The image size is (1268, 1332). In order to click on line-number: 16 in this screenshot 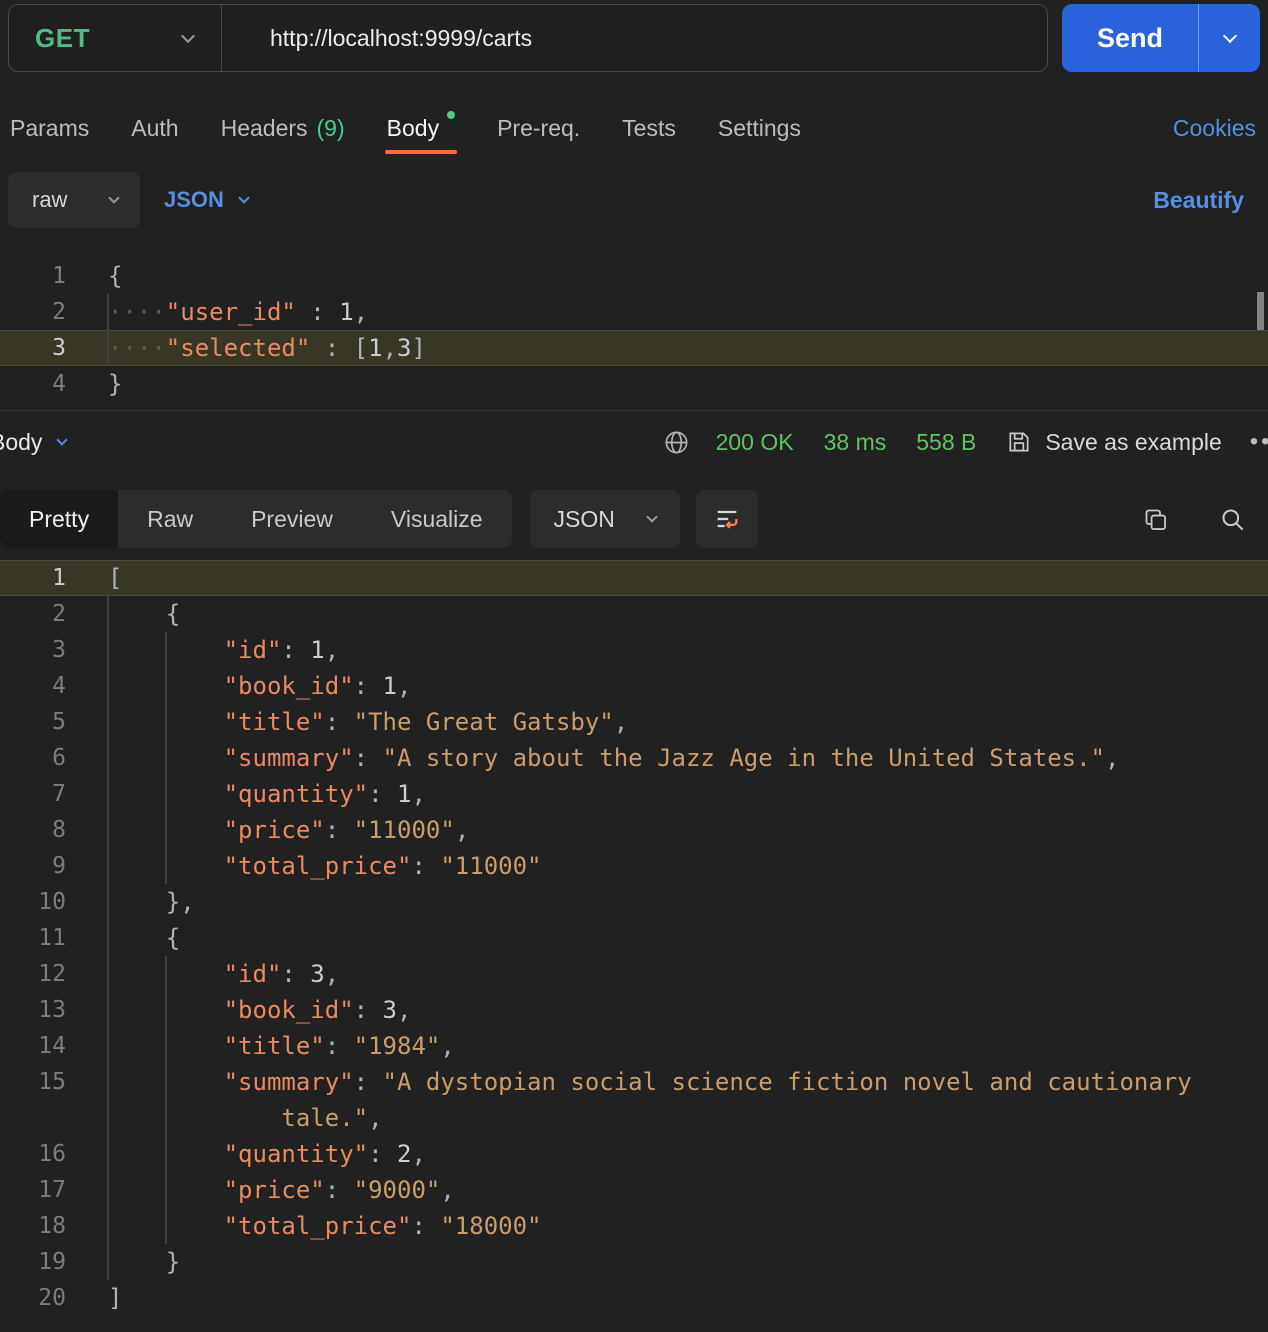, I will do `click(52, 1154)`.